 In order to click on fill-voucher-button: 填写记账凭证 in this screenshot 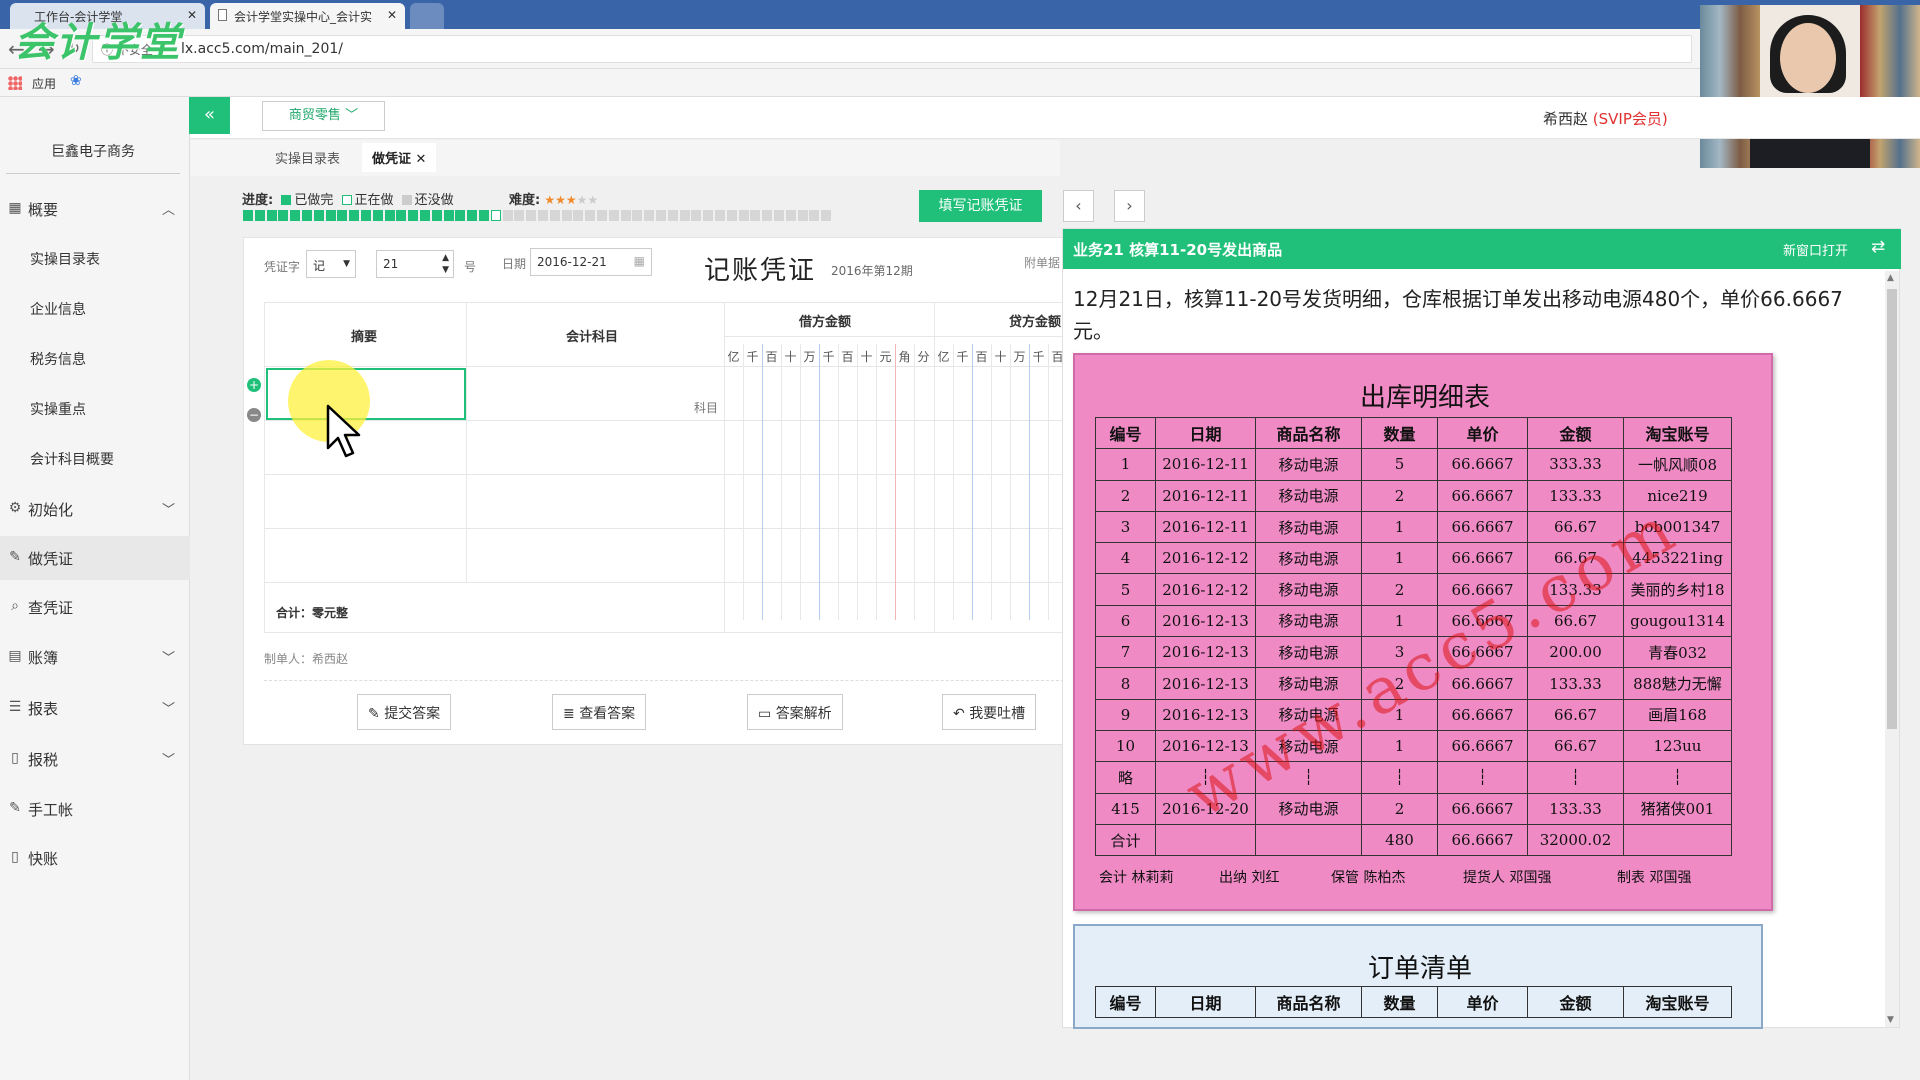, I will do `click(980, 206)`.